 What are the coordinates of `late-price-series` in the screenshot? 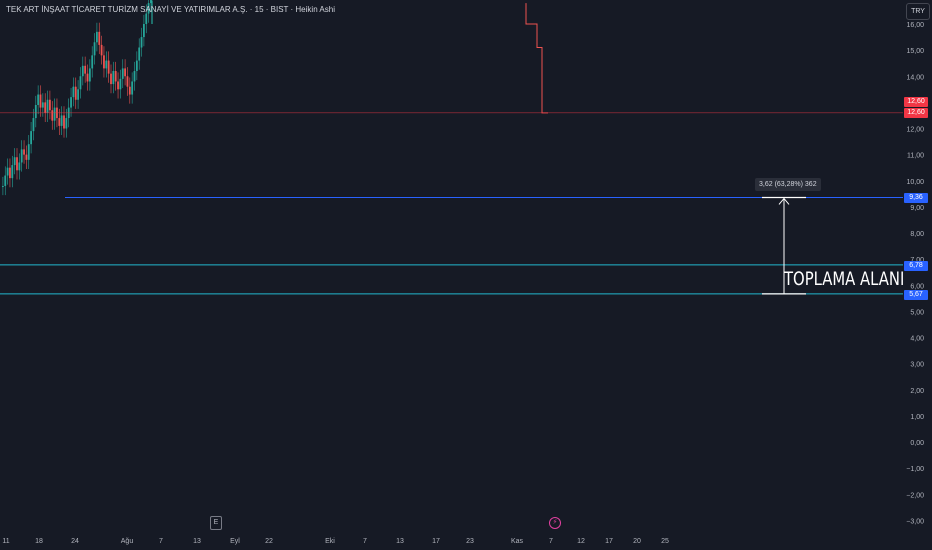 It's located at (536, 58).